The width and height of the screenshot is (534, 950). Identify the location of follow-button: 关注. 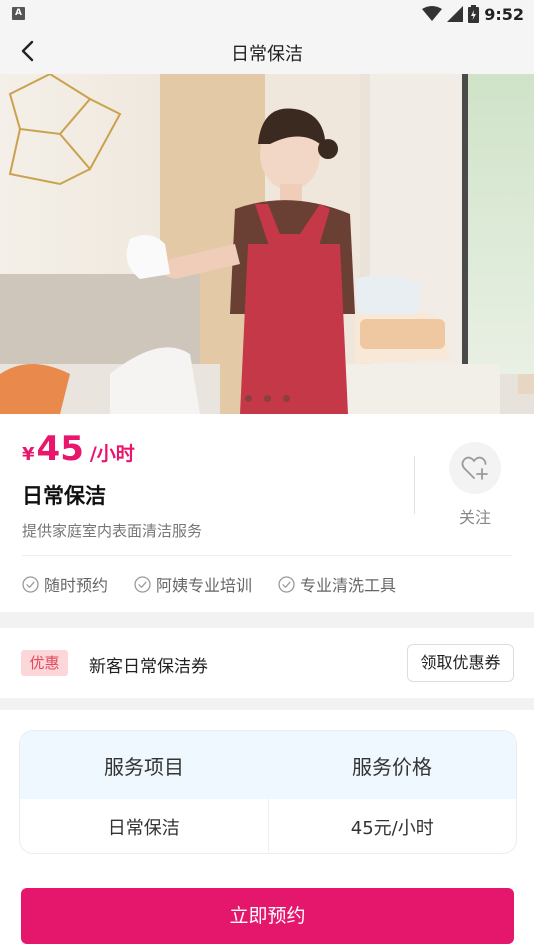
(475, 485).